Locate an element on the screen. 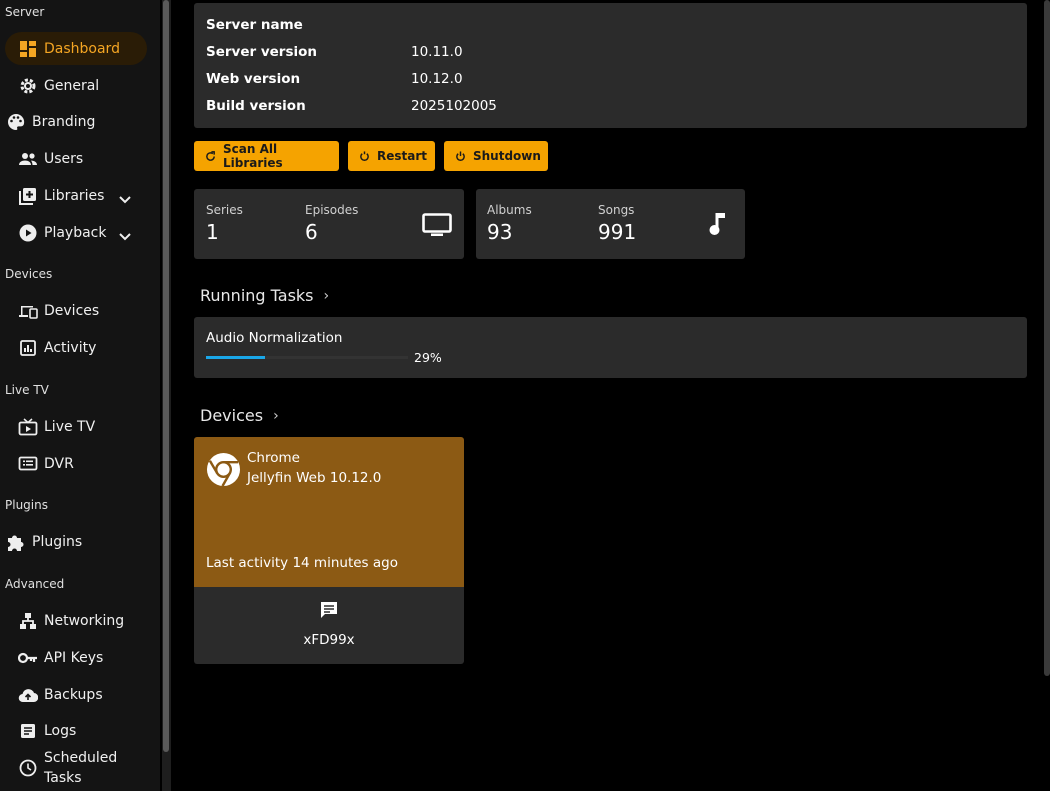 The width and height of the screenshot is (1050, 791). section-devices: Devices is located at coordinates (29, 274).